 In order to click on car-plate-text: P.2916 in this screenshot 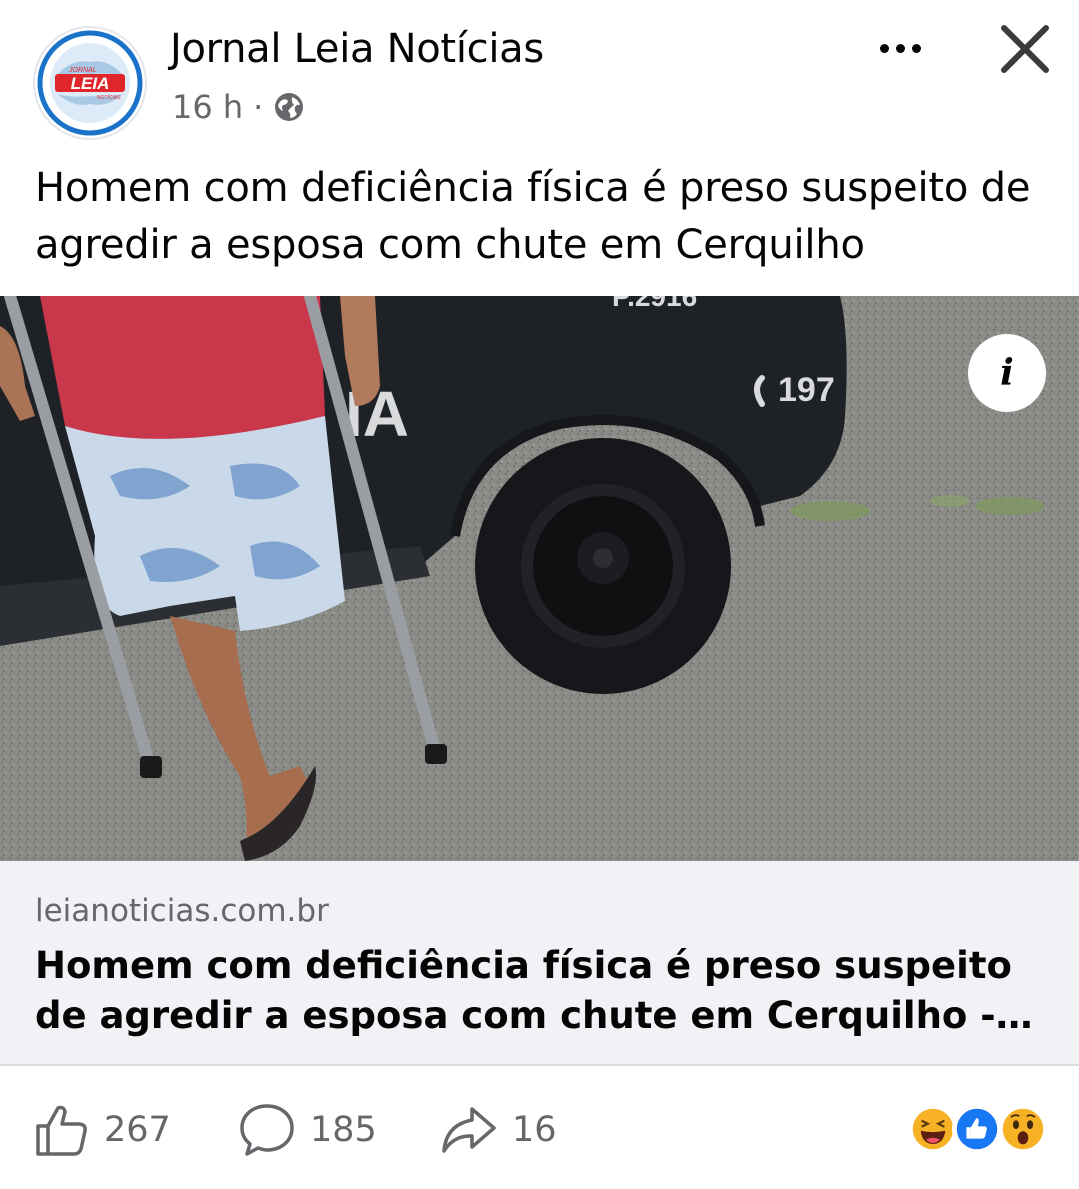, I will do `click(654, 304)`.